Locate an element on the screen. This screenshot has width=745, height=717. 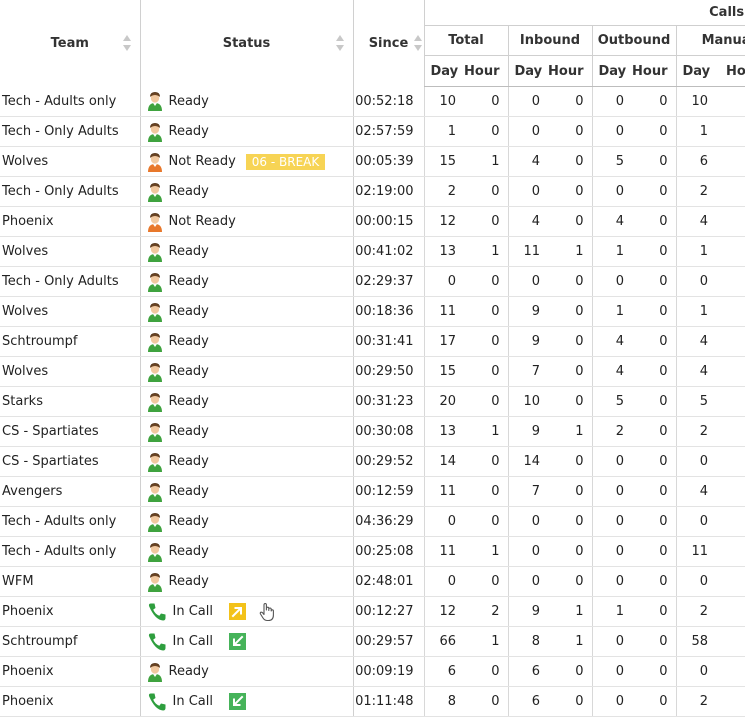
agent-not-ready-icon is located at coordinates (155, 162).